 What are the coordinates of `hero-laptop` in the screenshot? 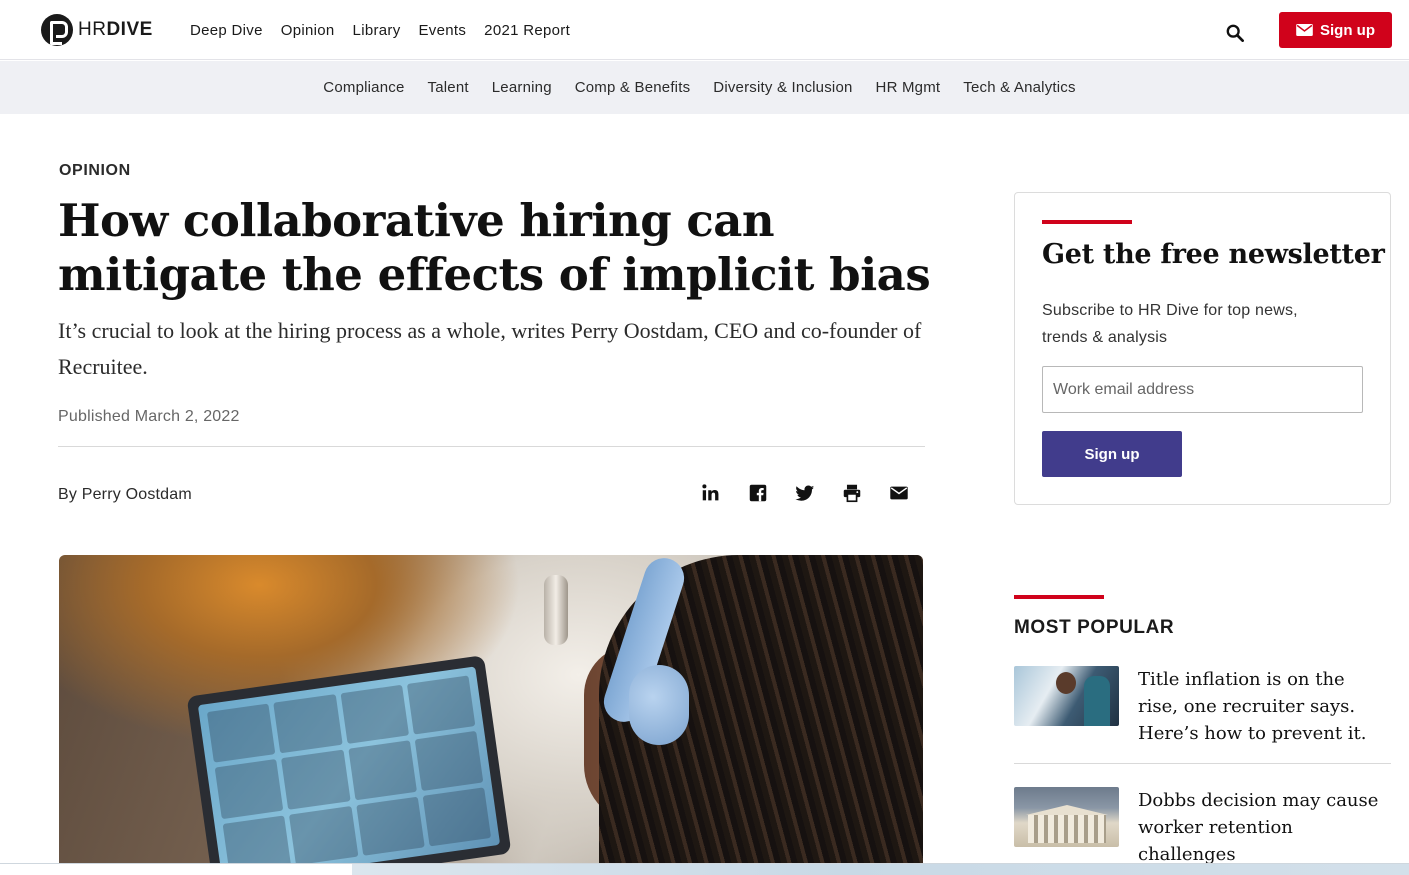 It's located at (349, 759).